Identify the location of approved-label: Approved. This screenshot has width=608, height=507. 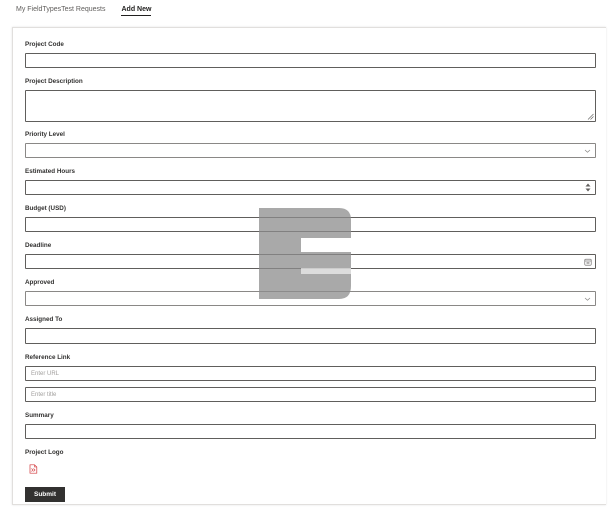
(40, 282).